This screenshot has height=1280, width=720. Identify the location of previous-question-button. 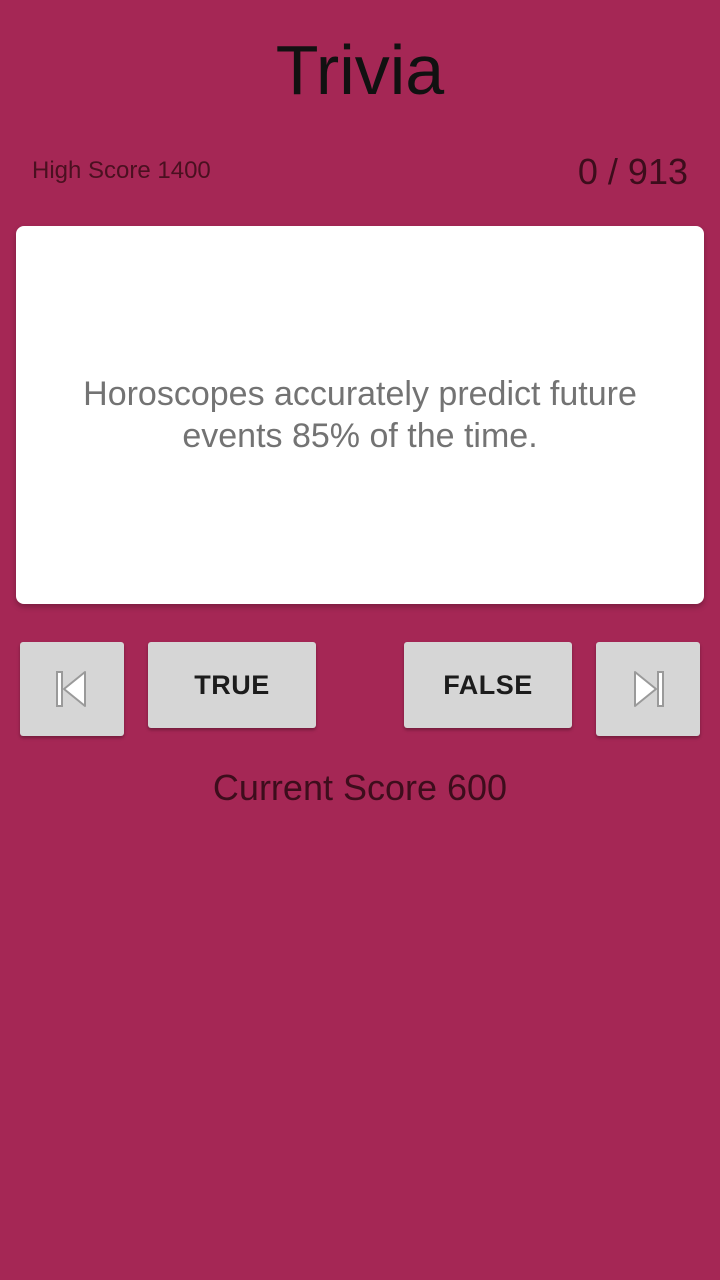
(72, 689).